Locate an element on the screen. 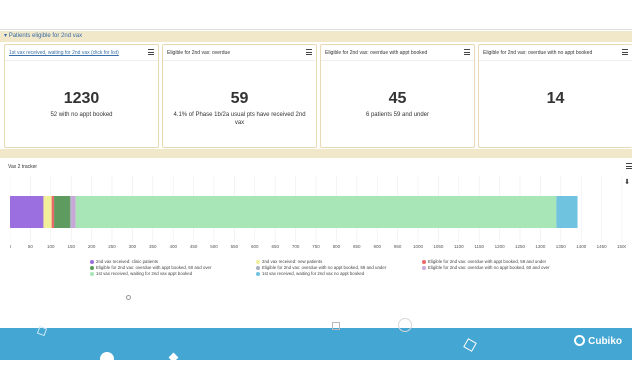 This screenshot has width=632, height=366. tick-label: 550 is located at coordinates (235, 246).